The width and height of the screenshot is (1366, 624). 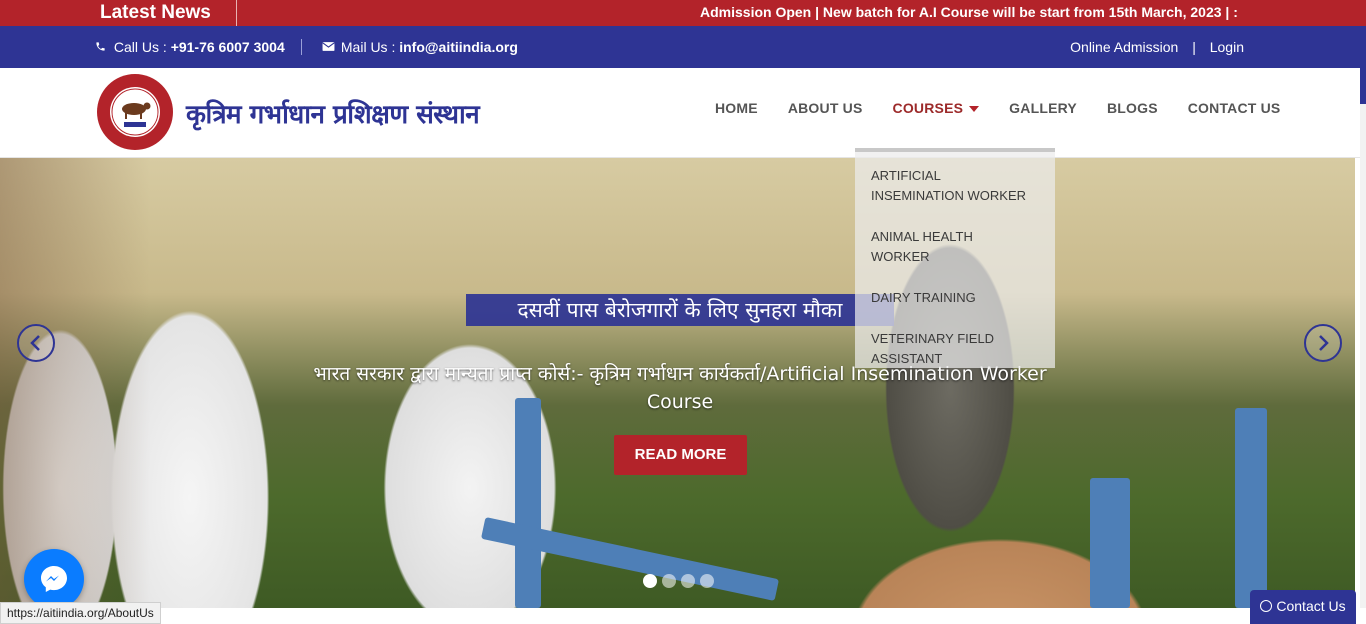 What do you see at coordinates (328, 48) in the screenshot?
I see `envelope-icon` at bounding box center [328, 48].